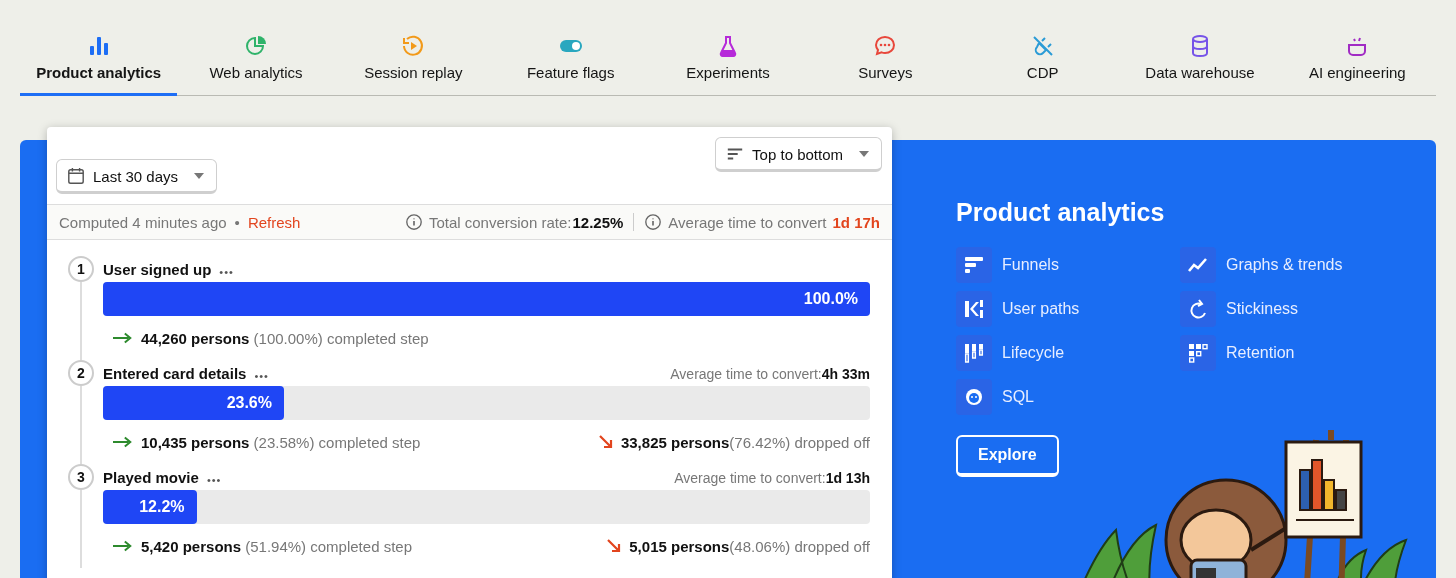 This screenshot has width=1456, height=578. I want to click on feature-link: SQL, so click(1068, 397).